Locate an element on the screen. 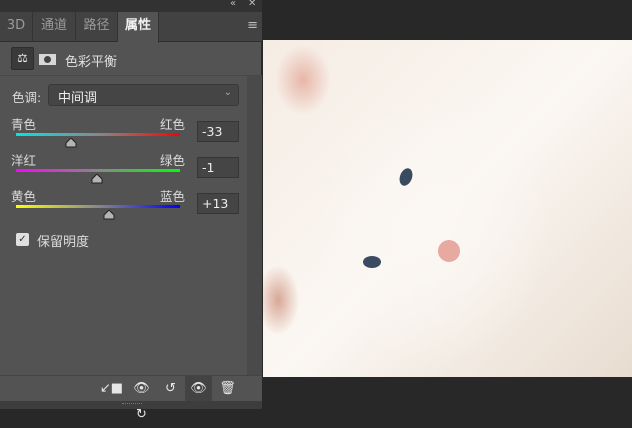 Image resolution: width=632 pixels, height=428 pixels. scrollbar is located at coordinates (254, 225).